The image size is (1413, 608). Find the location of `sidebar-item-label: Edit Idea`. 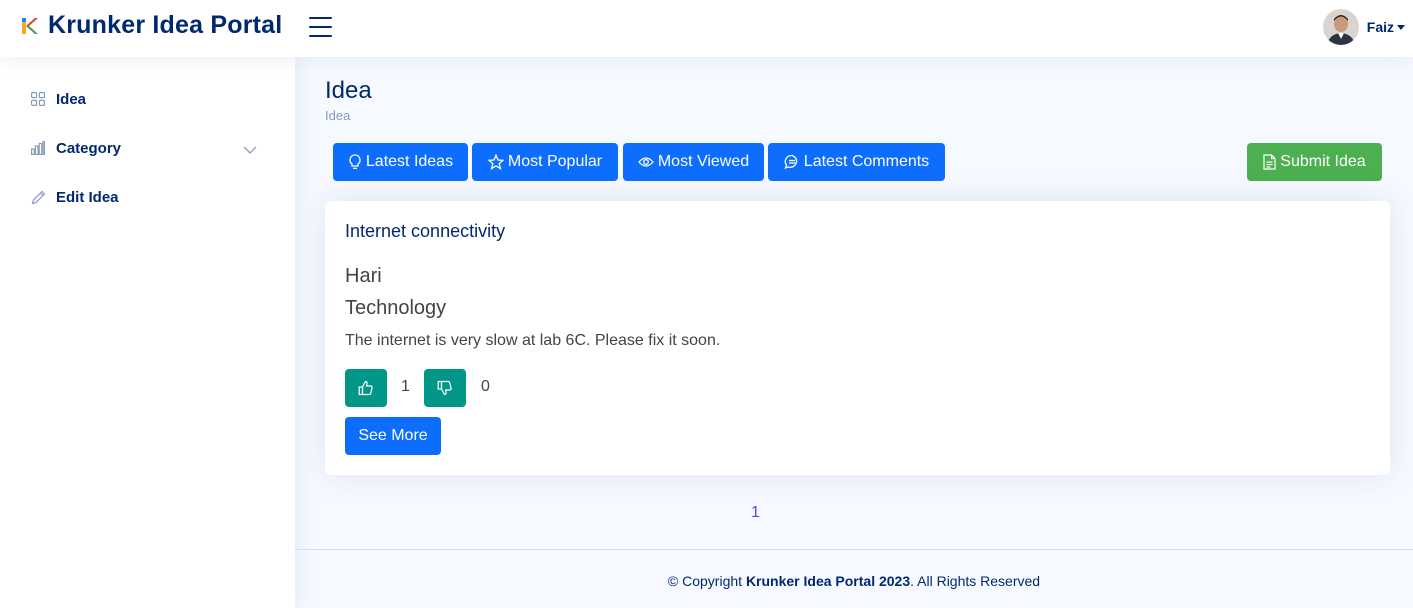

sidebar-item-label: Edit Idea is located at coordinates (87, 197).